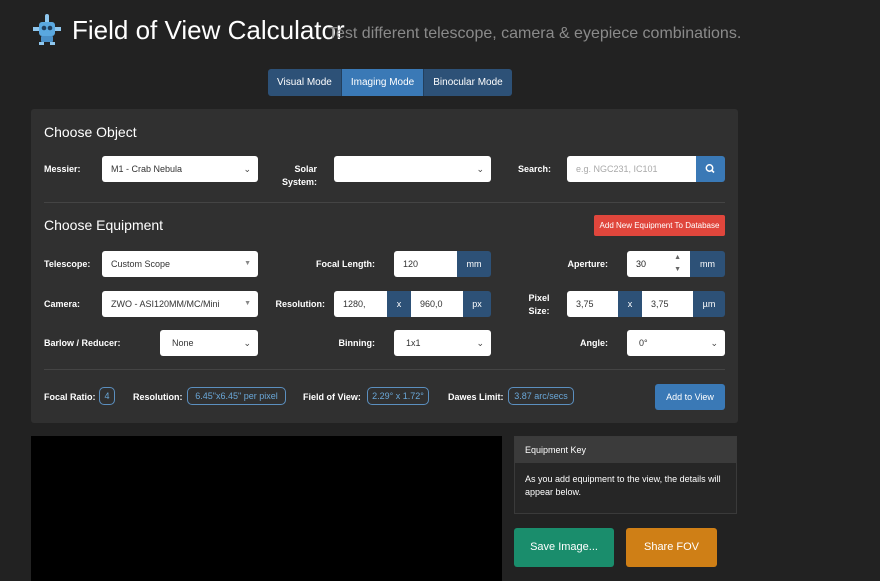 The height and width of the screenshot is (581, 880). I want to click on solar-system-select: ⌄, so click(412, 169).